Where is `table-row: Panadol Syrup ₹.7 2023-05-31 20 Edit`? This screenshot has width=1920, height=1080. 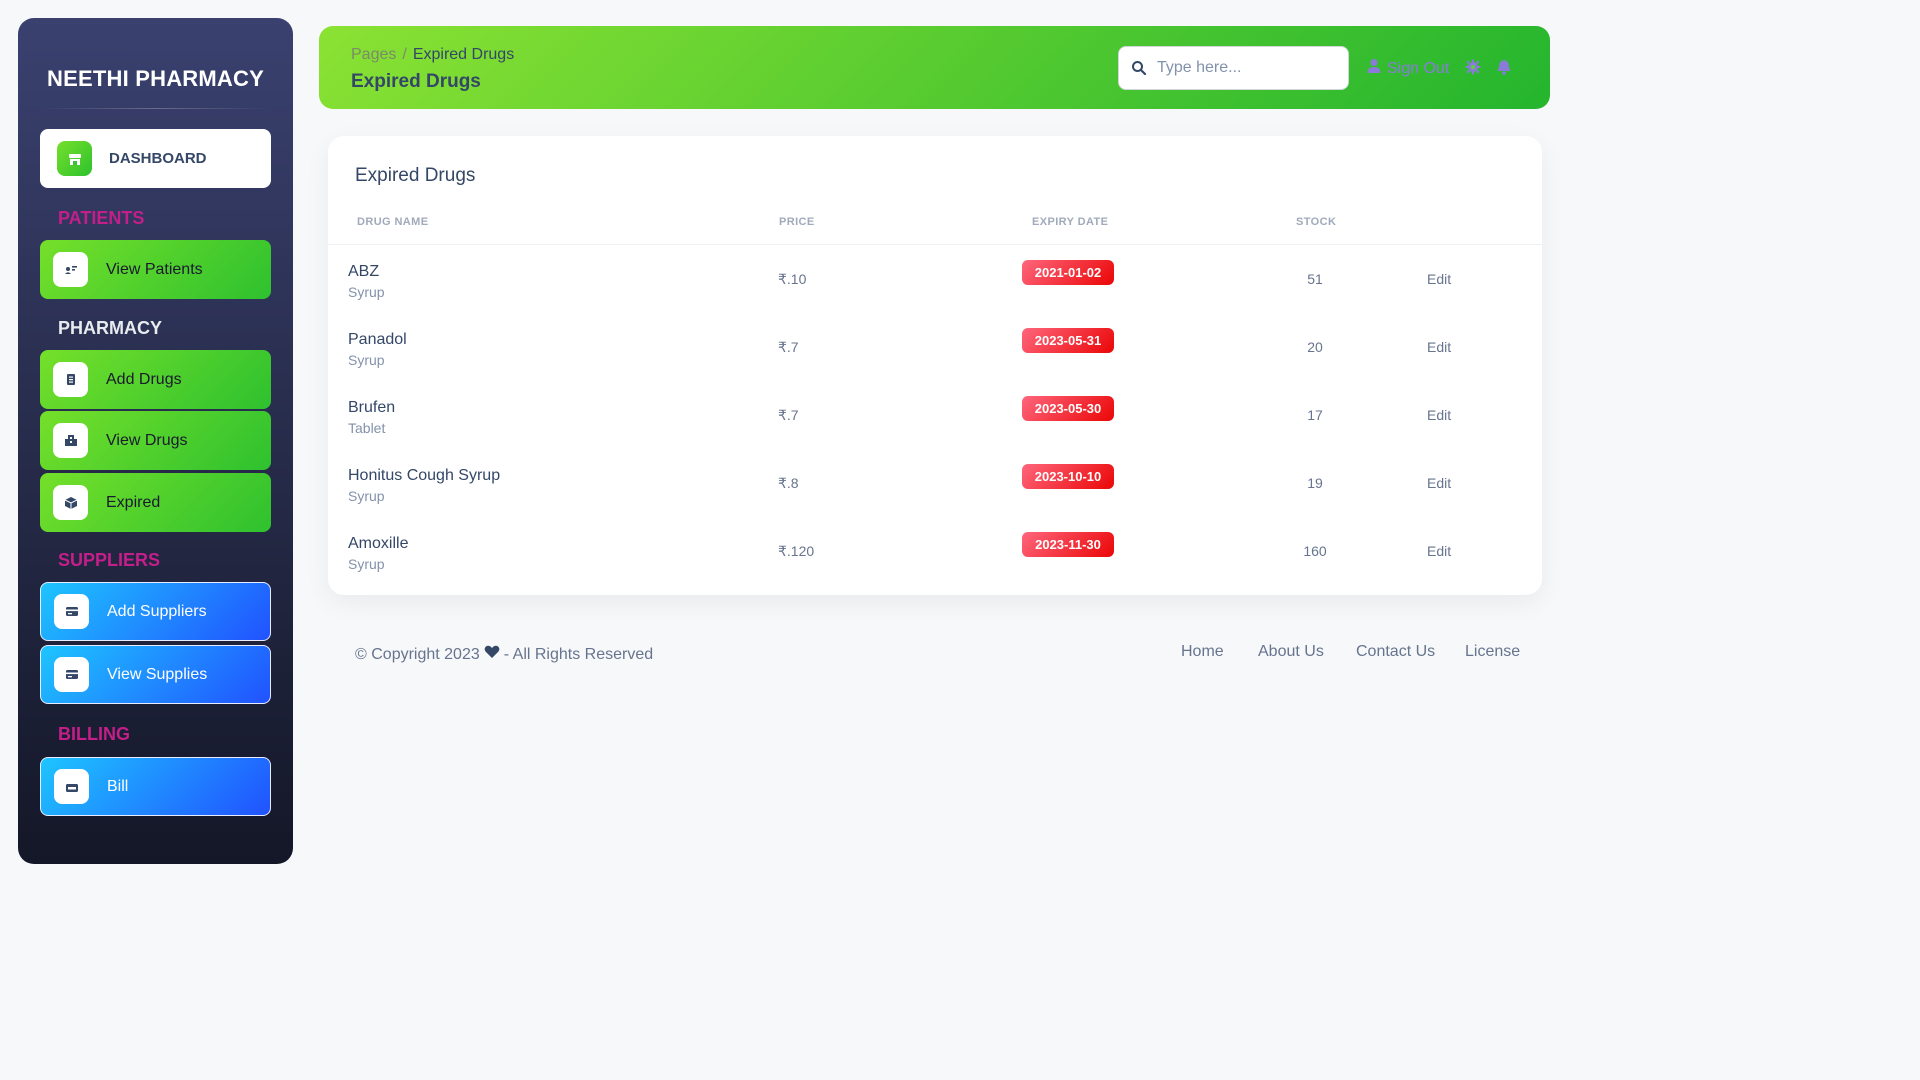 table-row: Panadol Syrup ₹.7 2023-05-31 20 Edit is located at coordinates (935, 363).